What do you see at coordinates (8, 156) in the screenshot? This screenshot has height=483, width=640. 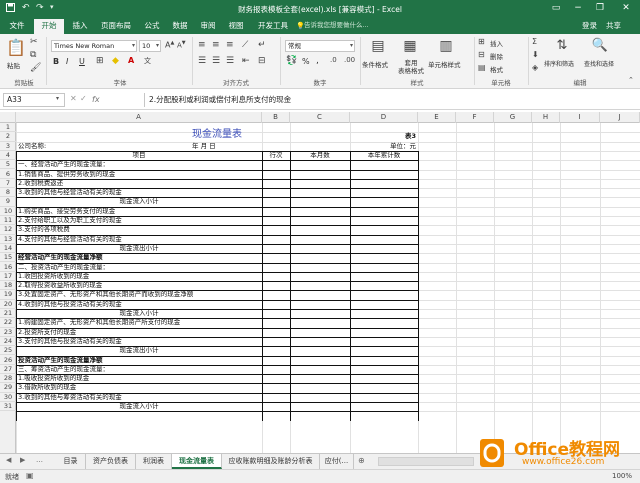 I see `row-header: 4` at bounding box center [8, 156].